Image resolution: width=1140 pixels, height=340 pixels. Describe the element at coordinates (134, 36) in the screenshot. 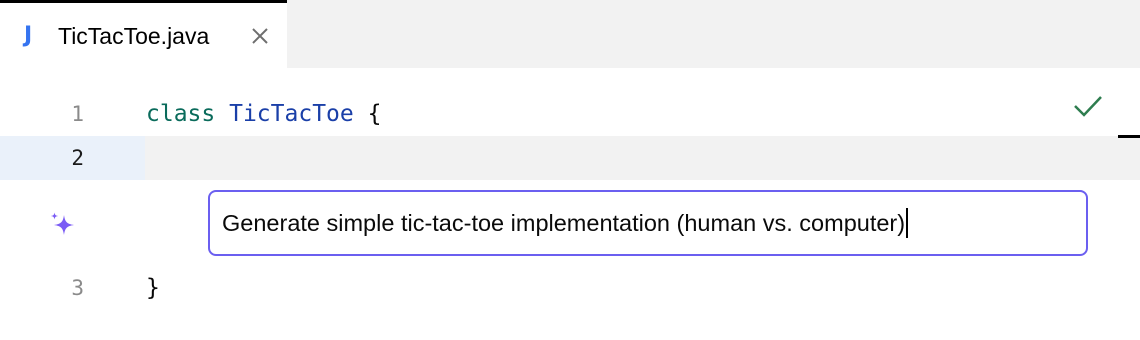

I see `tab-title: TicTacToe.java` at that location.